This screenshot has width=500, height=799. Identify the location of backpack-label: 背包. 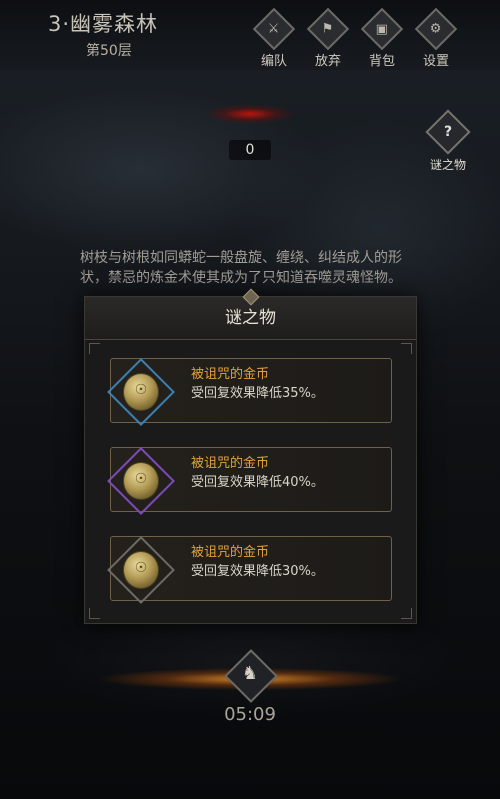
(381, 61).